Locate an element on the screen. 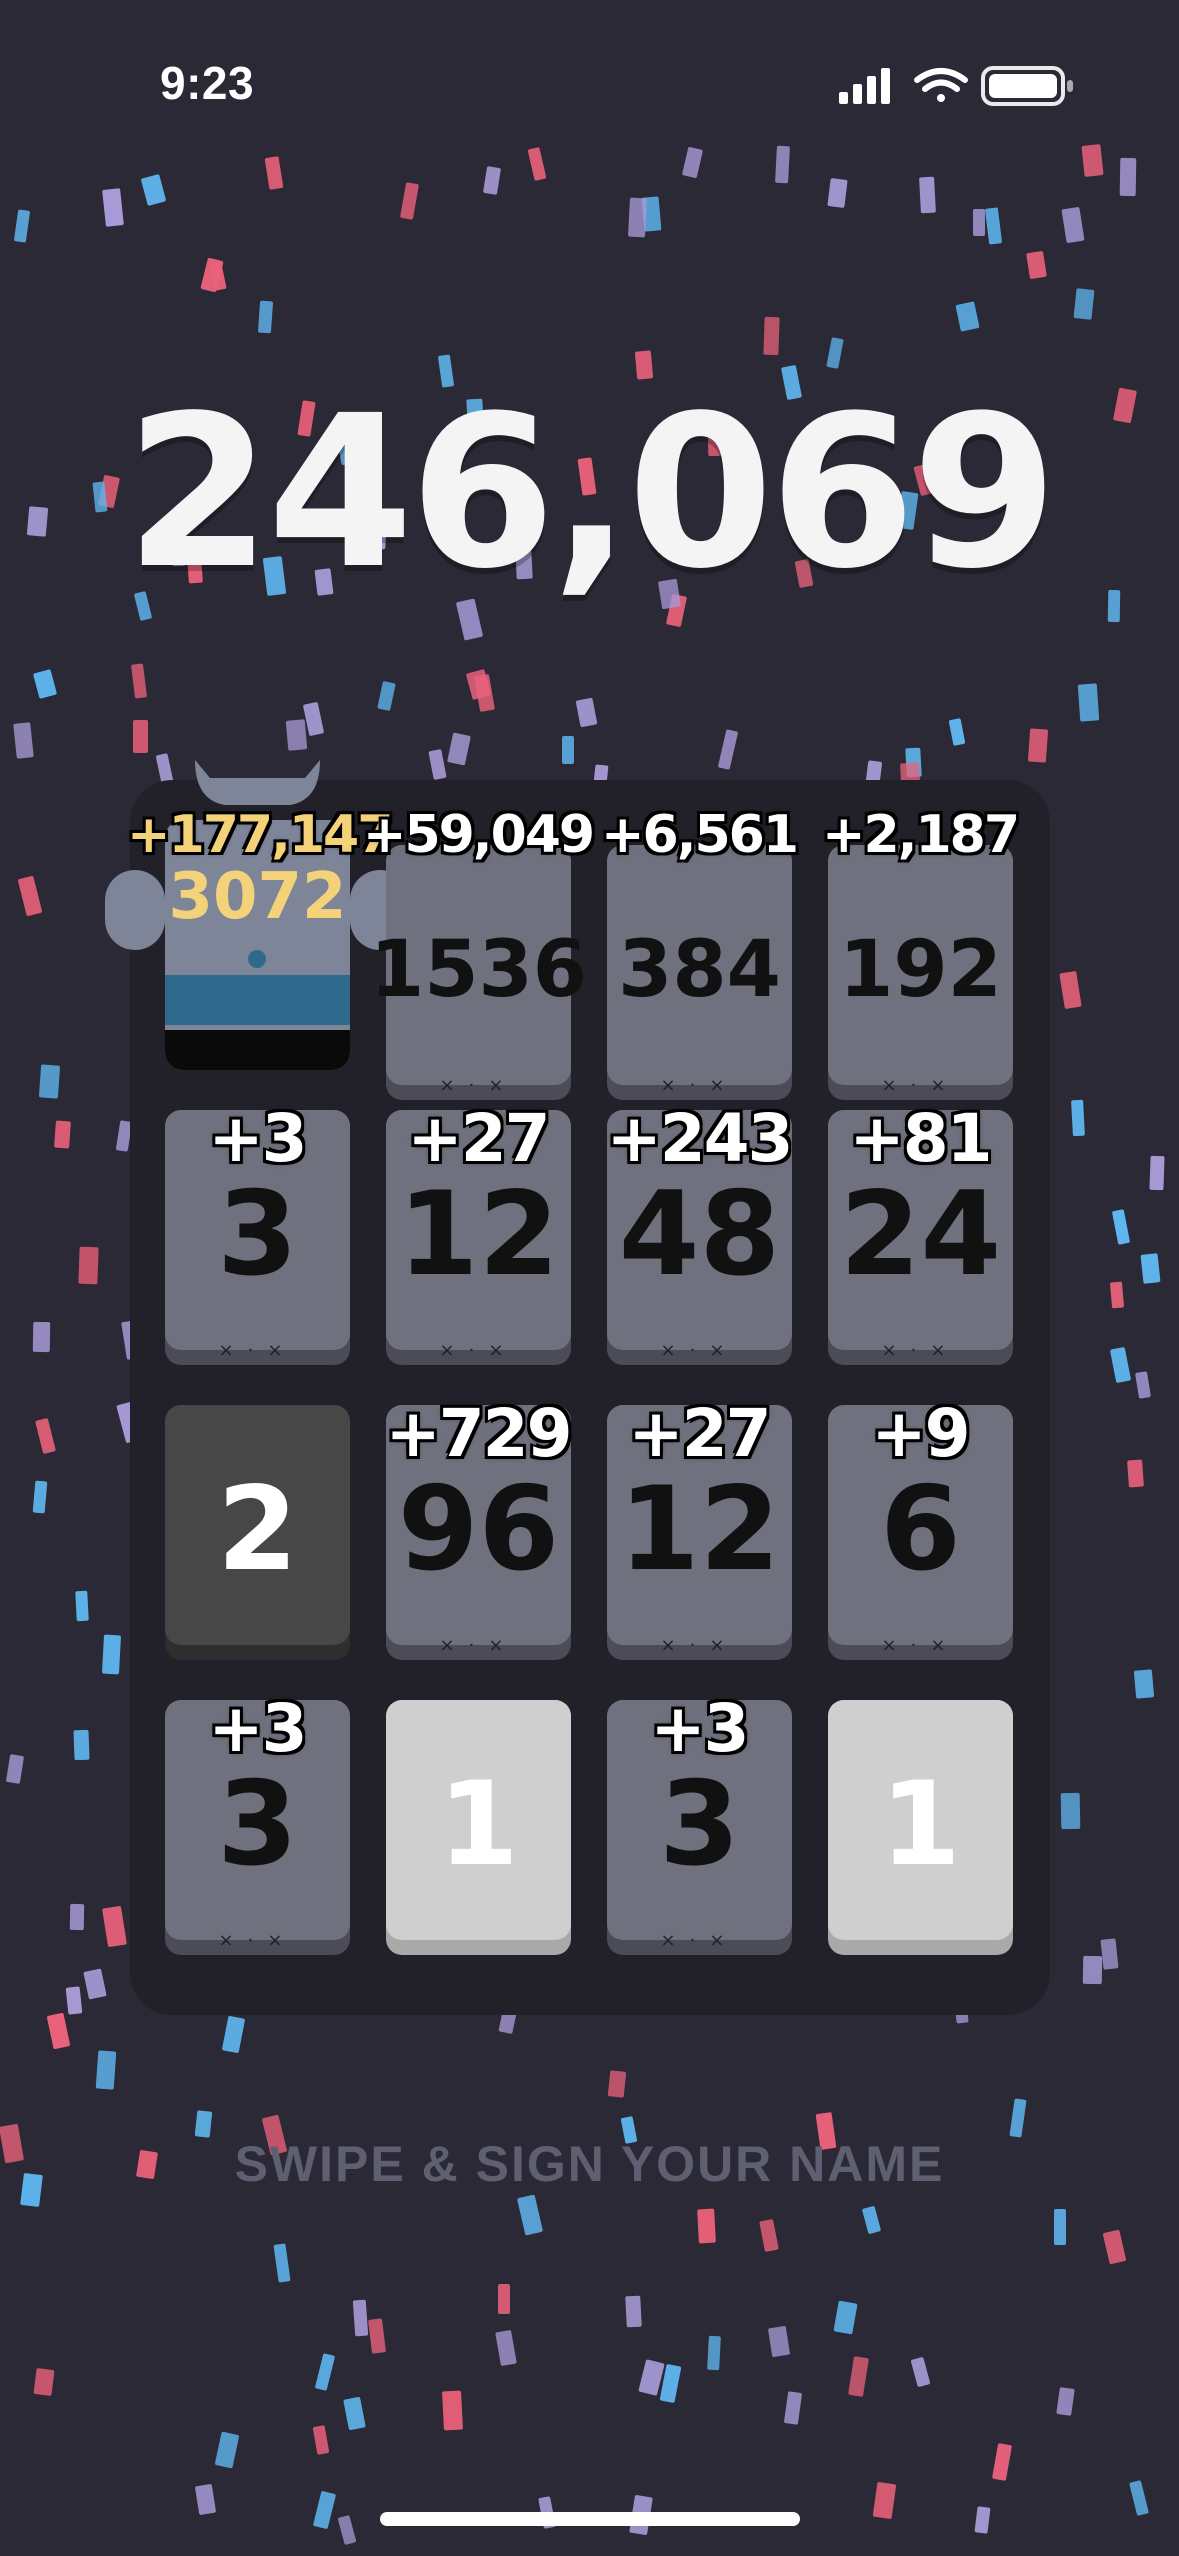 The image size is (1179, 2556). tile-r1c2: 1536 ×·× is located at coordinates (478, 972).